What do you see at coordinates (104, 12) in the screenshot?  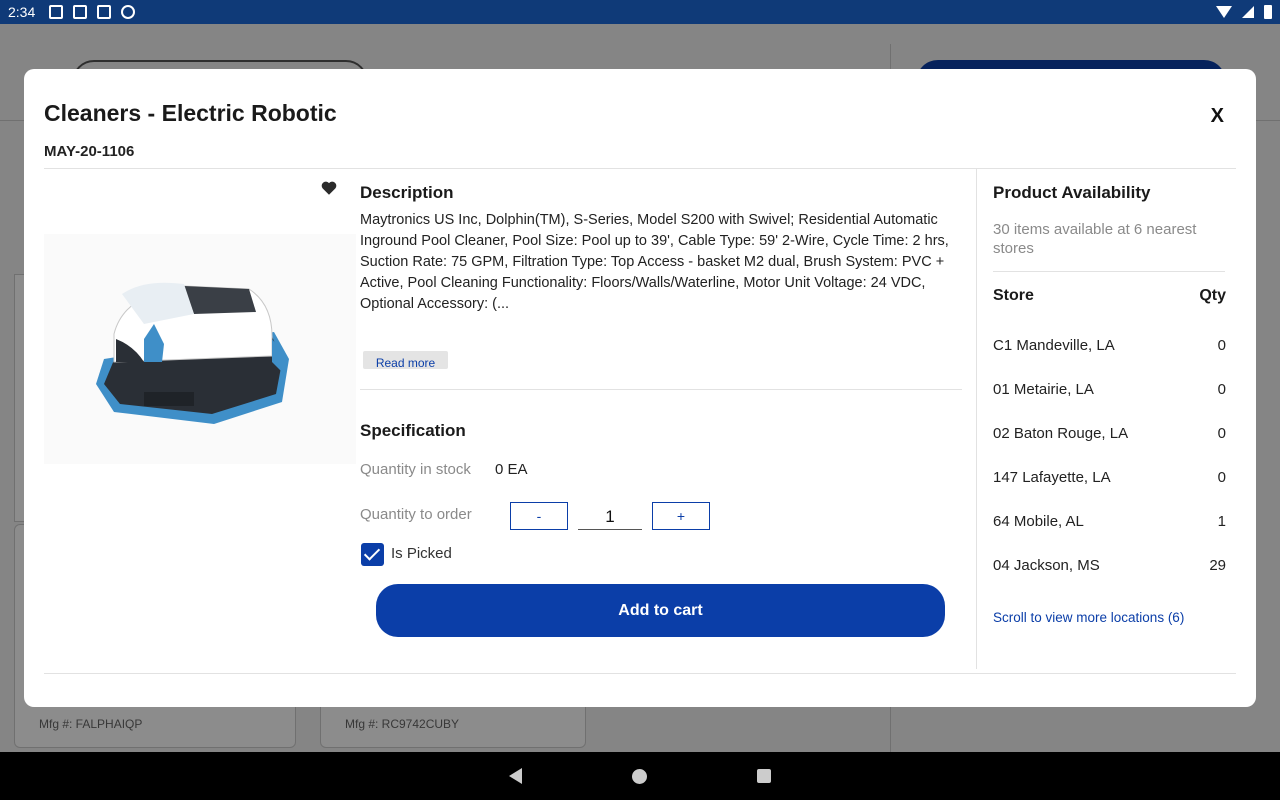 I see `sd-card-icon` at bounding box center [104, 12].